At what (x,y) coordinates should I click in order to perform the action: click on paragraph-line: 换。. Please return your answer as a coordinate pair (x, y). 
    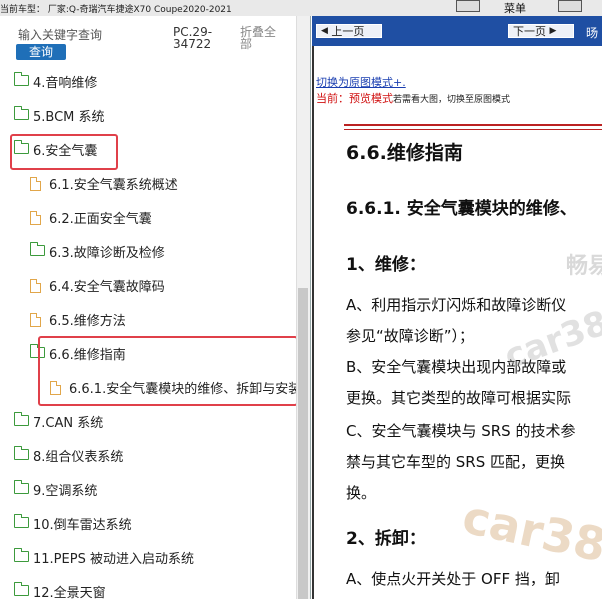
    Looking at the image, I should click on (361, 493).